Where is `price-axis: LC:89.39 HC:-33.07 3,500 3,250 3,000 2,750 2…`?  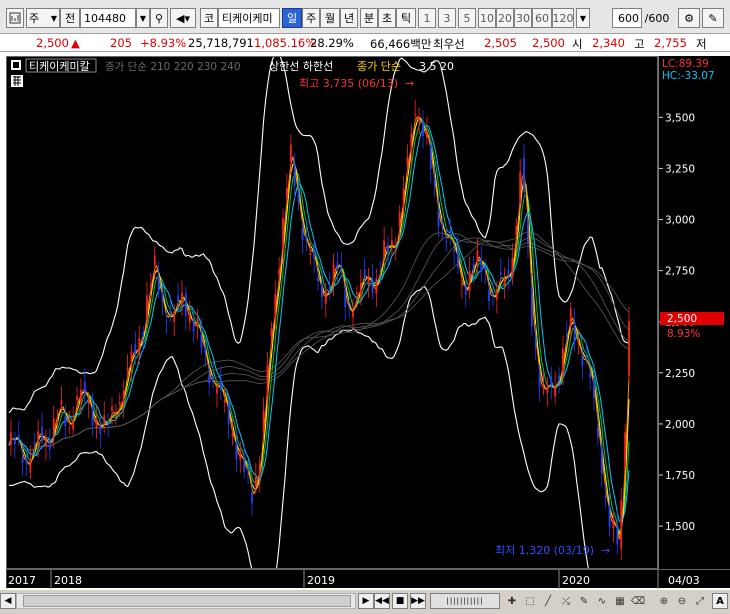
price-axis: LC:89.39 HC:-33.07 3,500 3,250 3,000 2,750 2… is located at coordinates (694, 312).